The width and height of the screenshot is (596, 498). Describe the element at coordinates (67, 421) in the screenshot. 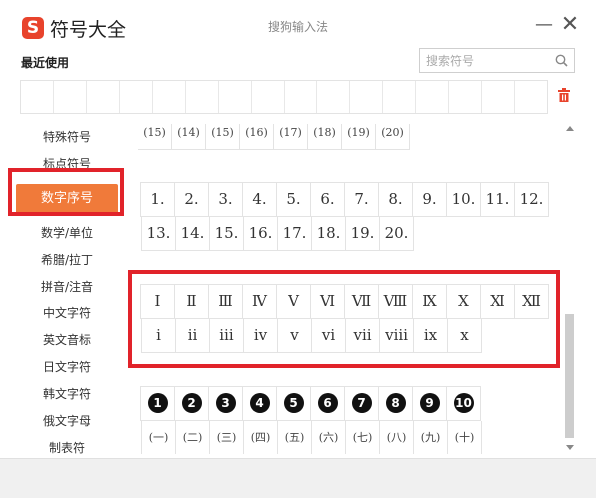

I see `sidebar-item: 俄文字母` at that location.